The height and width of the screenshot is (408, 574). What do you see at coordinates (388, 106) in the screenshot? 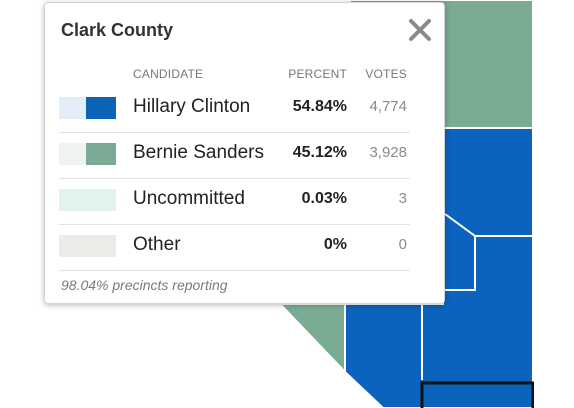
I see `candidate-votes: 4,774` at bounding box center [388, 106].